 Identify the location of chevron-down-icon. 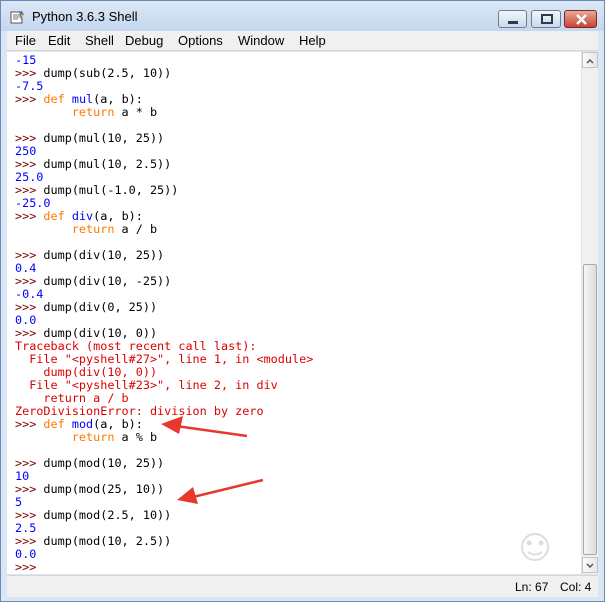
(590, 566).